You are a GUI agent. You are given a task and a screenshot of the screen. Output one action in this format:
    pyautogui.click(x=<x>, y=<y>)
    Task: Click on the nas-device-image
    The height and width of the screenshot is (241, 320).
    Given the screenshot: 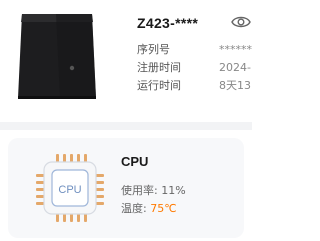 What is the action you would take?
    pyautogui.click(x=57, y=56)
    